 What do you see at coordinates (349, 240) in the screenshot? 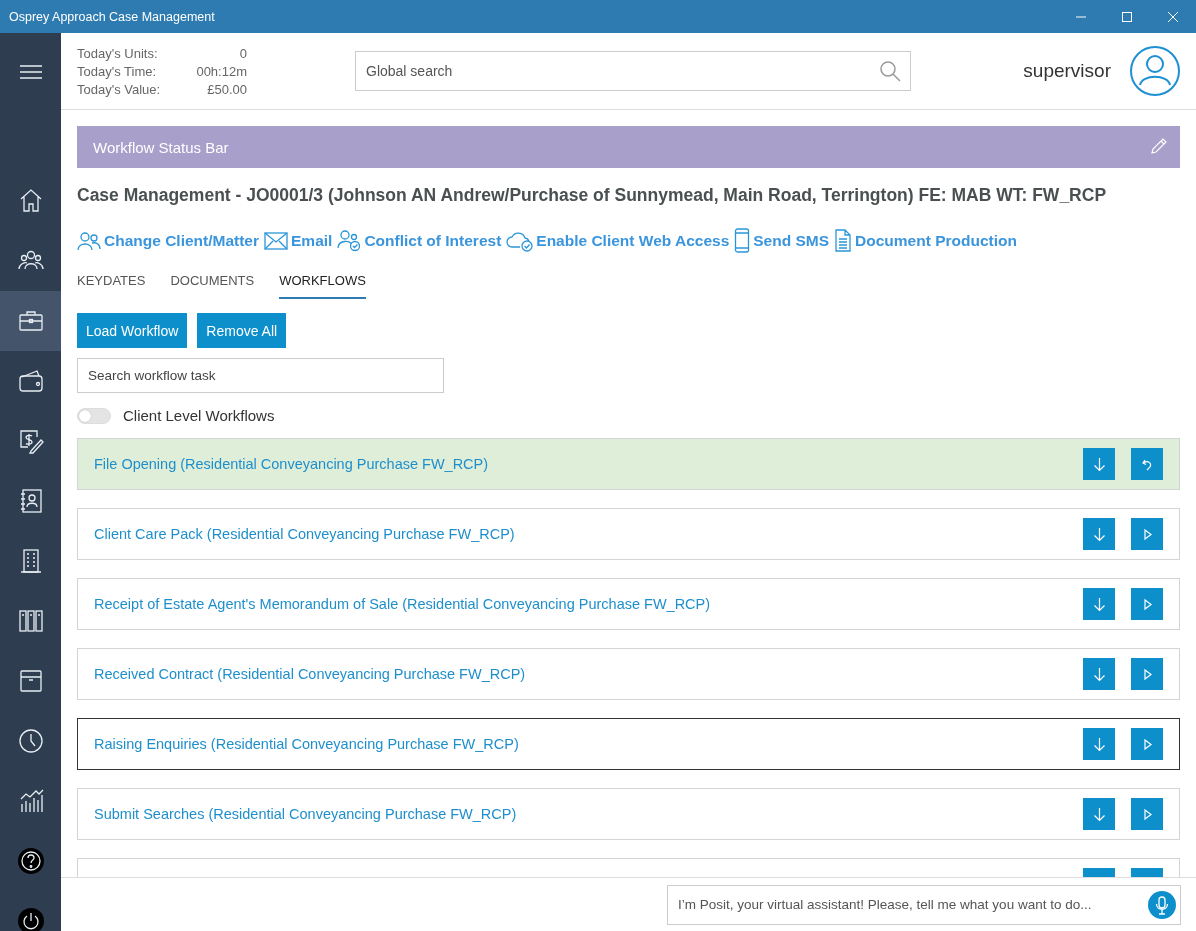
I see `person-check-icon` at bounding box center [349, 240].